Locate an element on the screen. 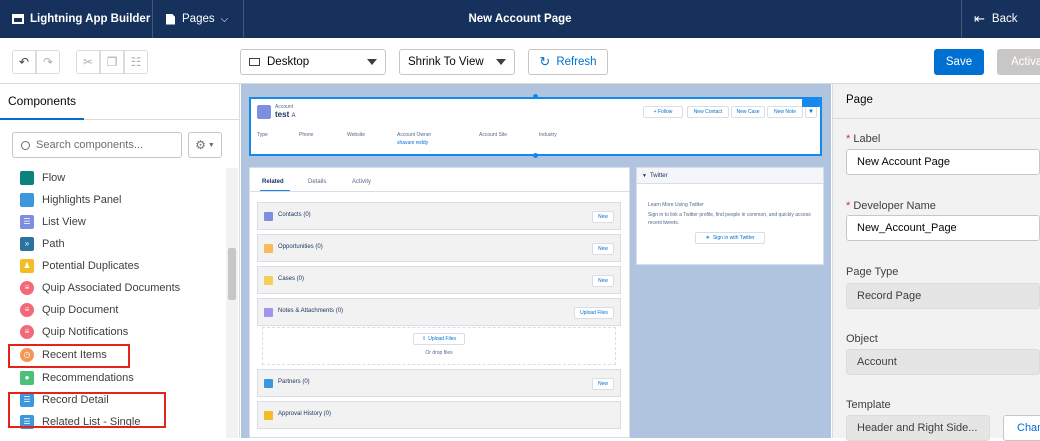 This screenshot has height=441, width=1040. app-name: Lightning App Builder is located at coordinates (81, 19).